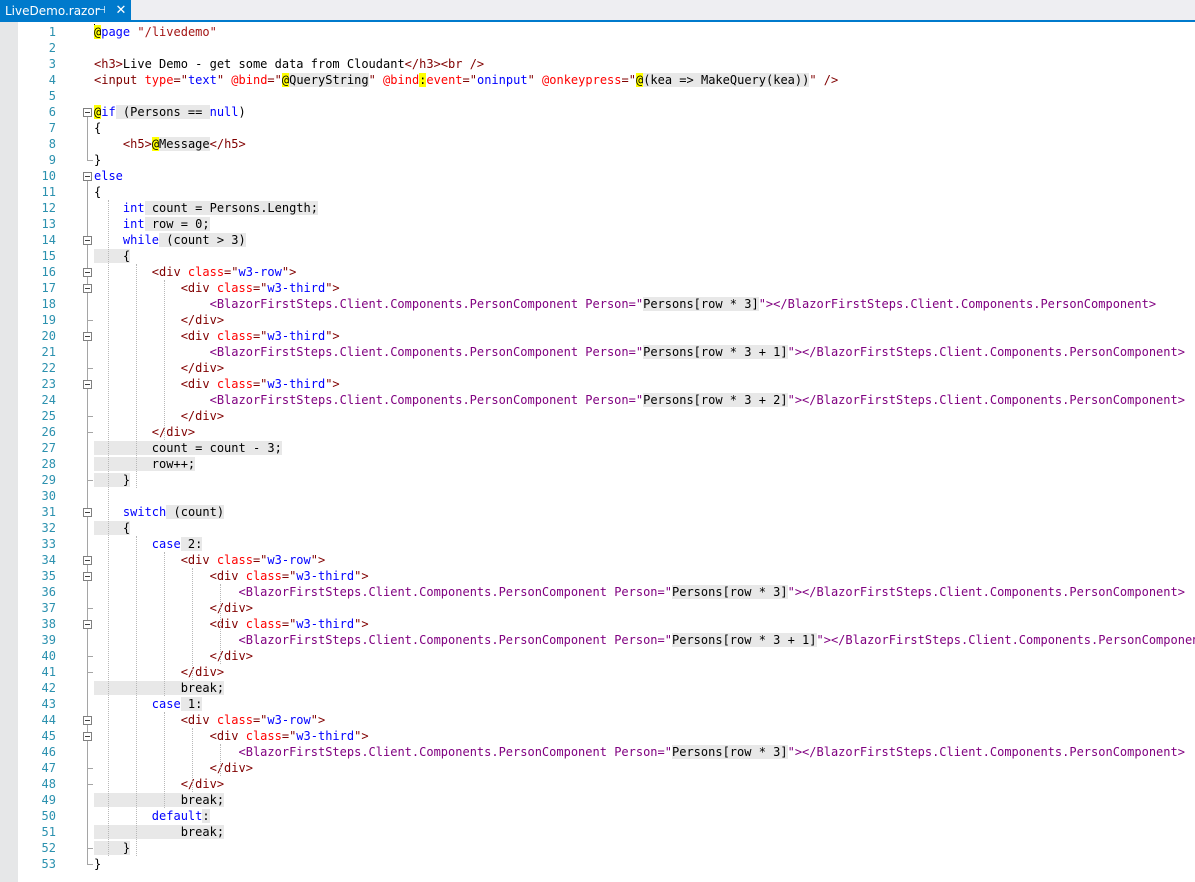 The width and height of the screenshot is (1195, 882). Describe the element at coordinates (112, 256) in the screenshot. I see `code-token: {` at that location.